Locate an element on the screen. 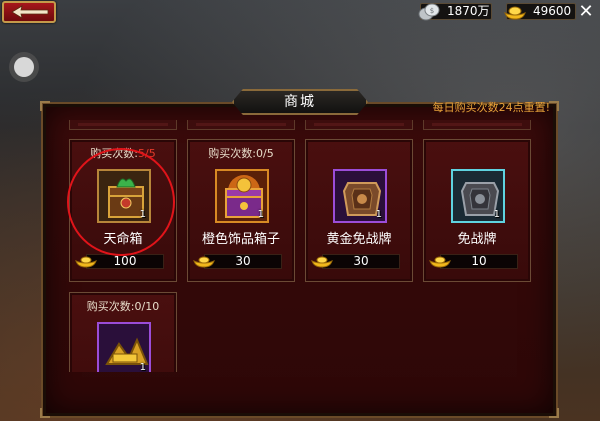 The height and width of the screenshot is (421, 600). back-button is located at coordinates (29, 12).